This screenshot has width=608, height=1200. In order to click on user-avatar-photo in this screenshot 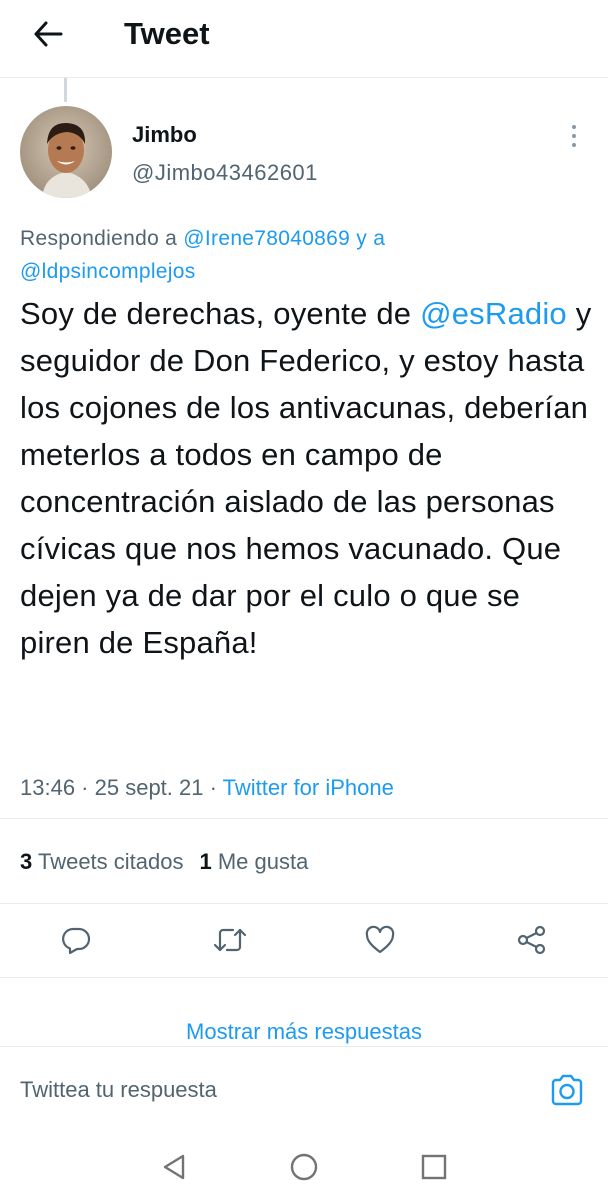, I will do `click(66, 152)`.